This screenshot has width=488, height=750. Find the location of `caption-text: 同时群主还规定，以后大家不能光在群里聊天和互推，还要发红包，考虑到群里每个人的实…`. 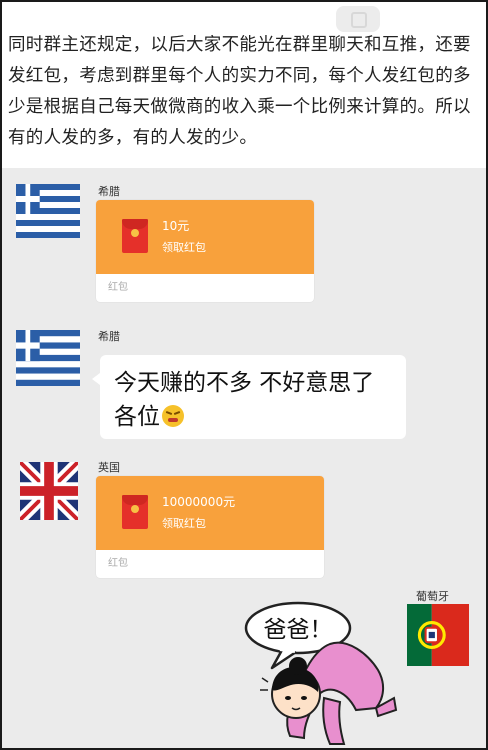

caption-text: 同时群主还规定，以后大家不能光在群里聊天和互推，还要发红包，考虑到群里每个人的实… is located at coordinates (239, 91).